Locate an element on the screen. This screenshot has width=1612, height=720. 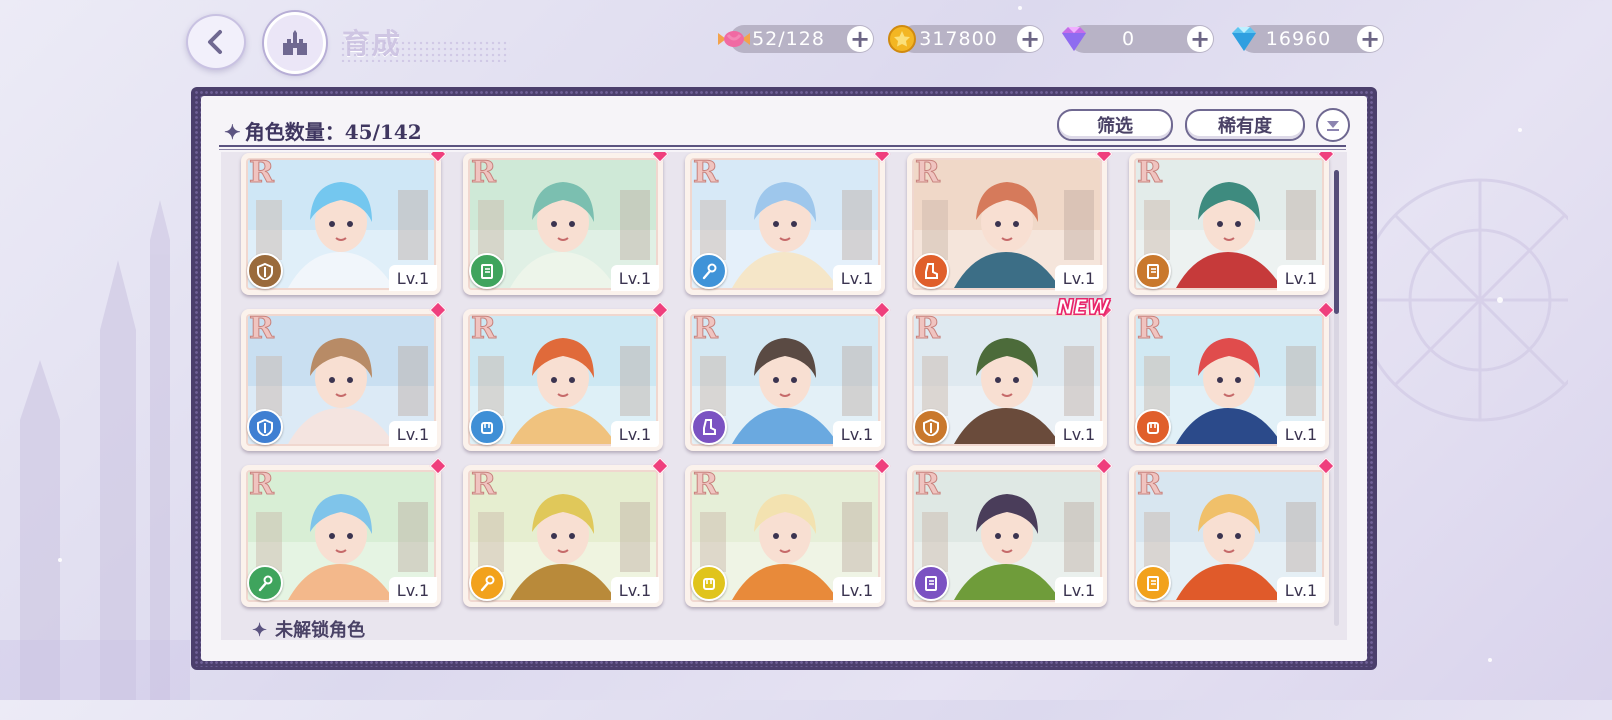
resource-stamina: 52/128 + is located at coordinates (796, 39).